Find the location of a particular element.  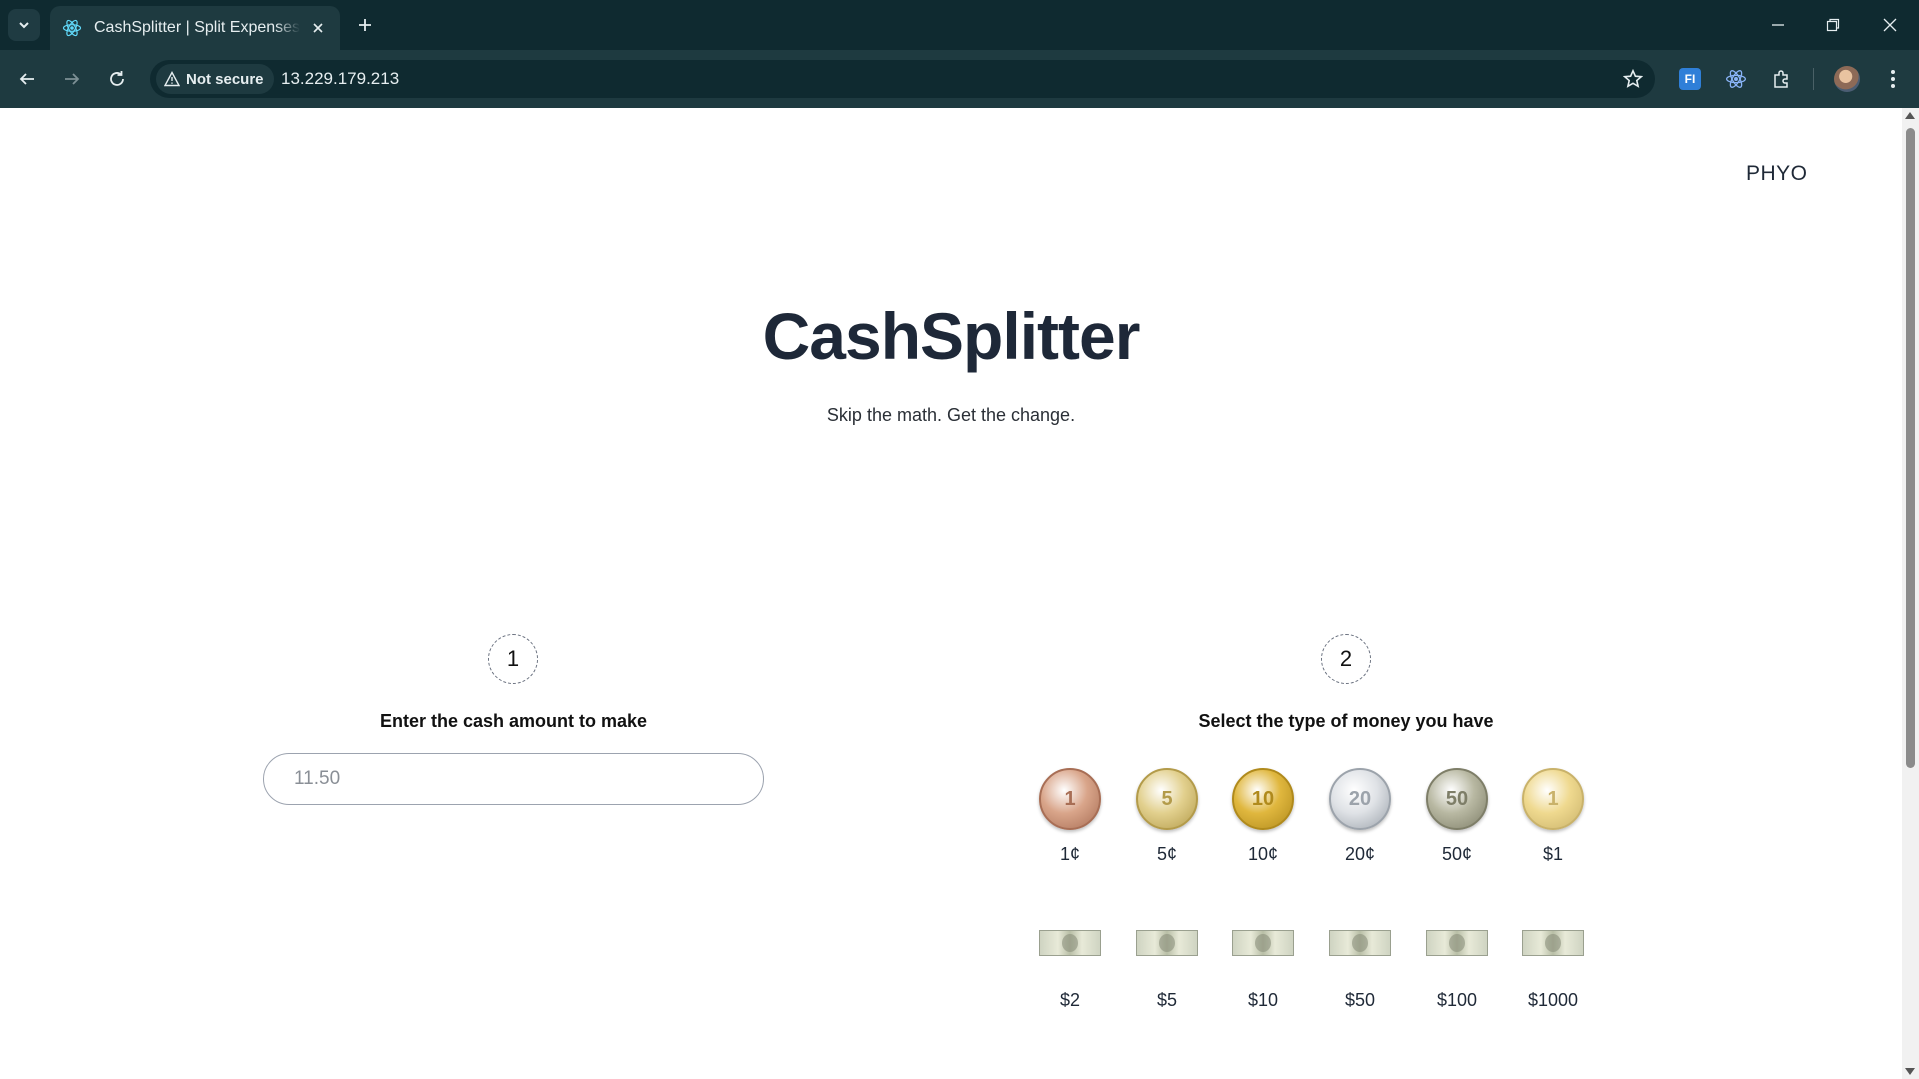

note-10-dollar-icon is located at coordinates (1263, 943).